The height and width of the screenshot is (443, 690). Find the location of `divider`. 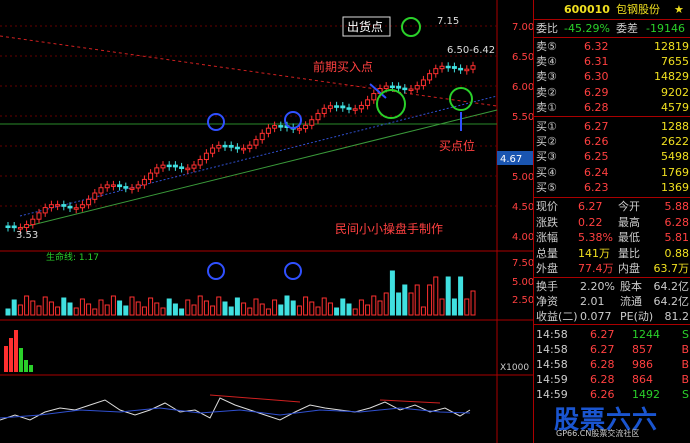

divider is located at coordinates (612, 37).